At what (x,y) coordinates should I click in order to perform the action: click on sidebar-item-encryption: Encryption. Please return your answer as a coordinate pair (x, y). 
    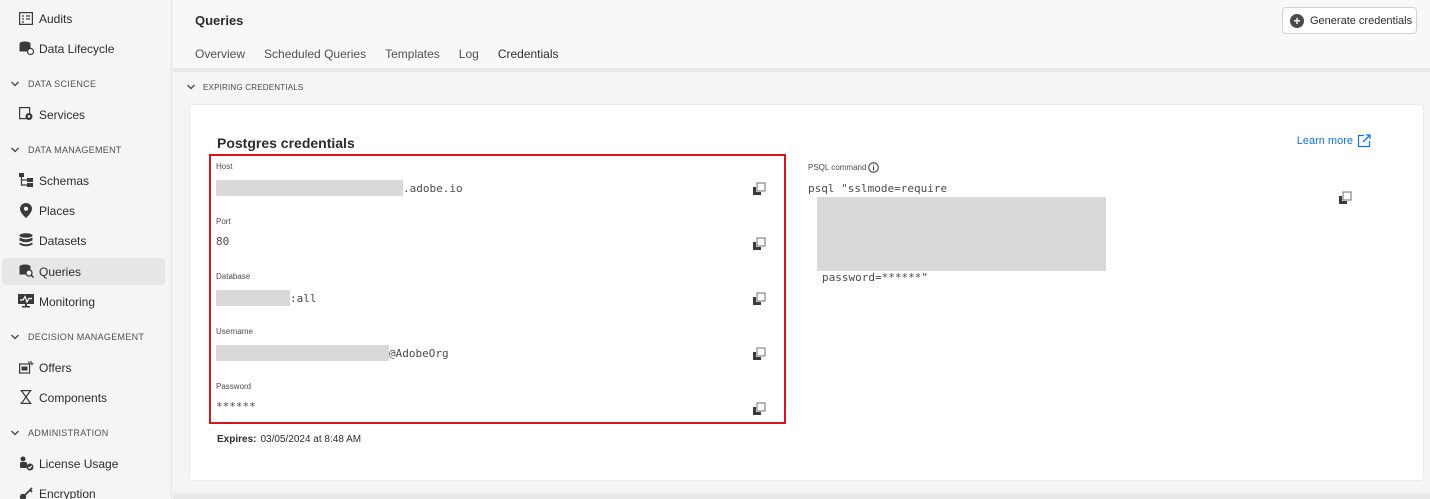
    Looking at the image, I should click on (83, 489).